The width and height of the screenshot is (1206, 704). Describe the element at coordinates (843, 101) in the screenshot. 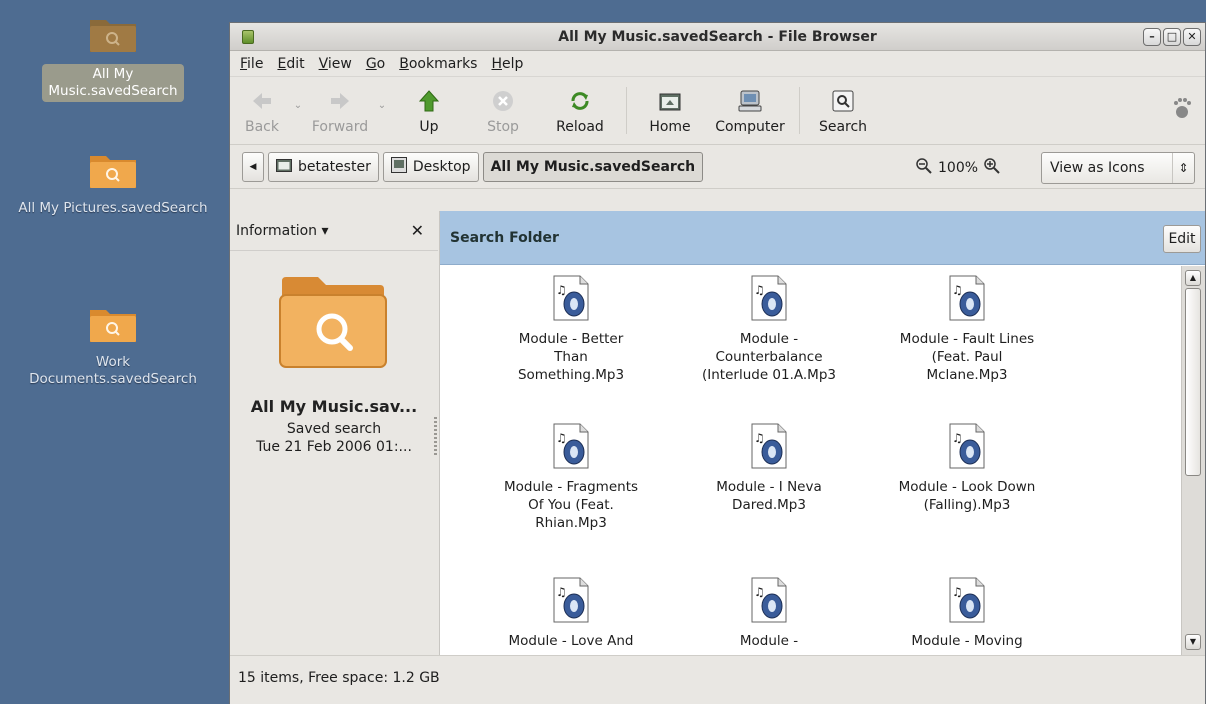

I see `search-icon` at that location.